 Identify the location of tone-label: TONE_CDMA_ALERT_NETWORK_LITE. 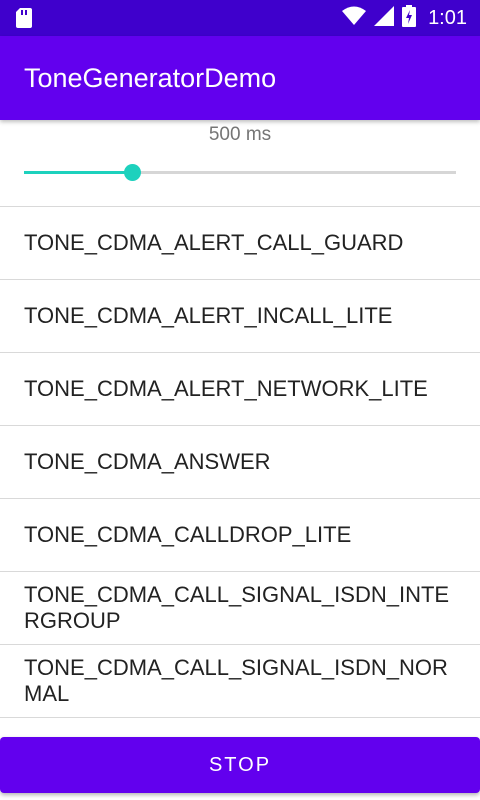
(226, 388).